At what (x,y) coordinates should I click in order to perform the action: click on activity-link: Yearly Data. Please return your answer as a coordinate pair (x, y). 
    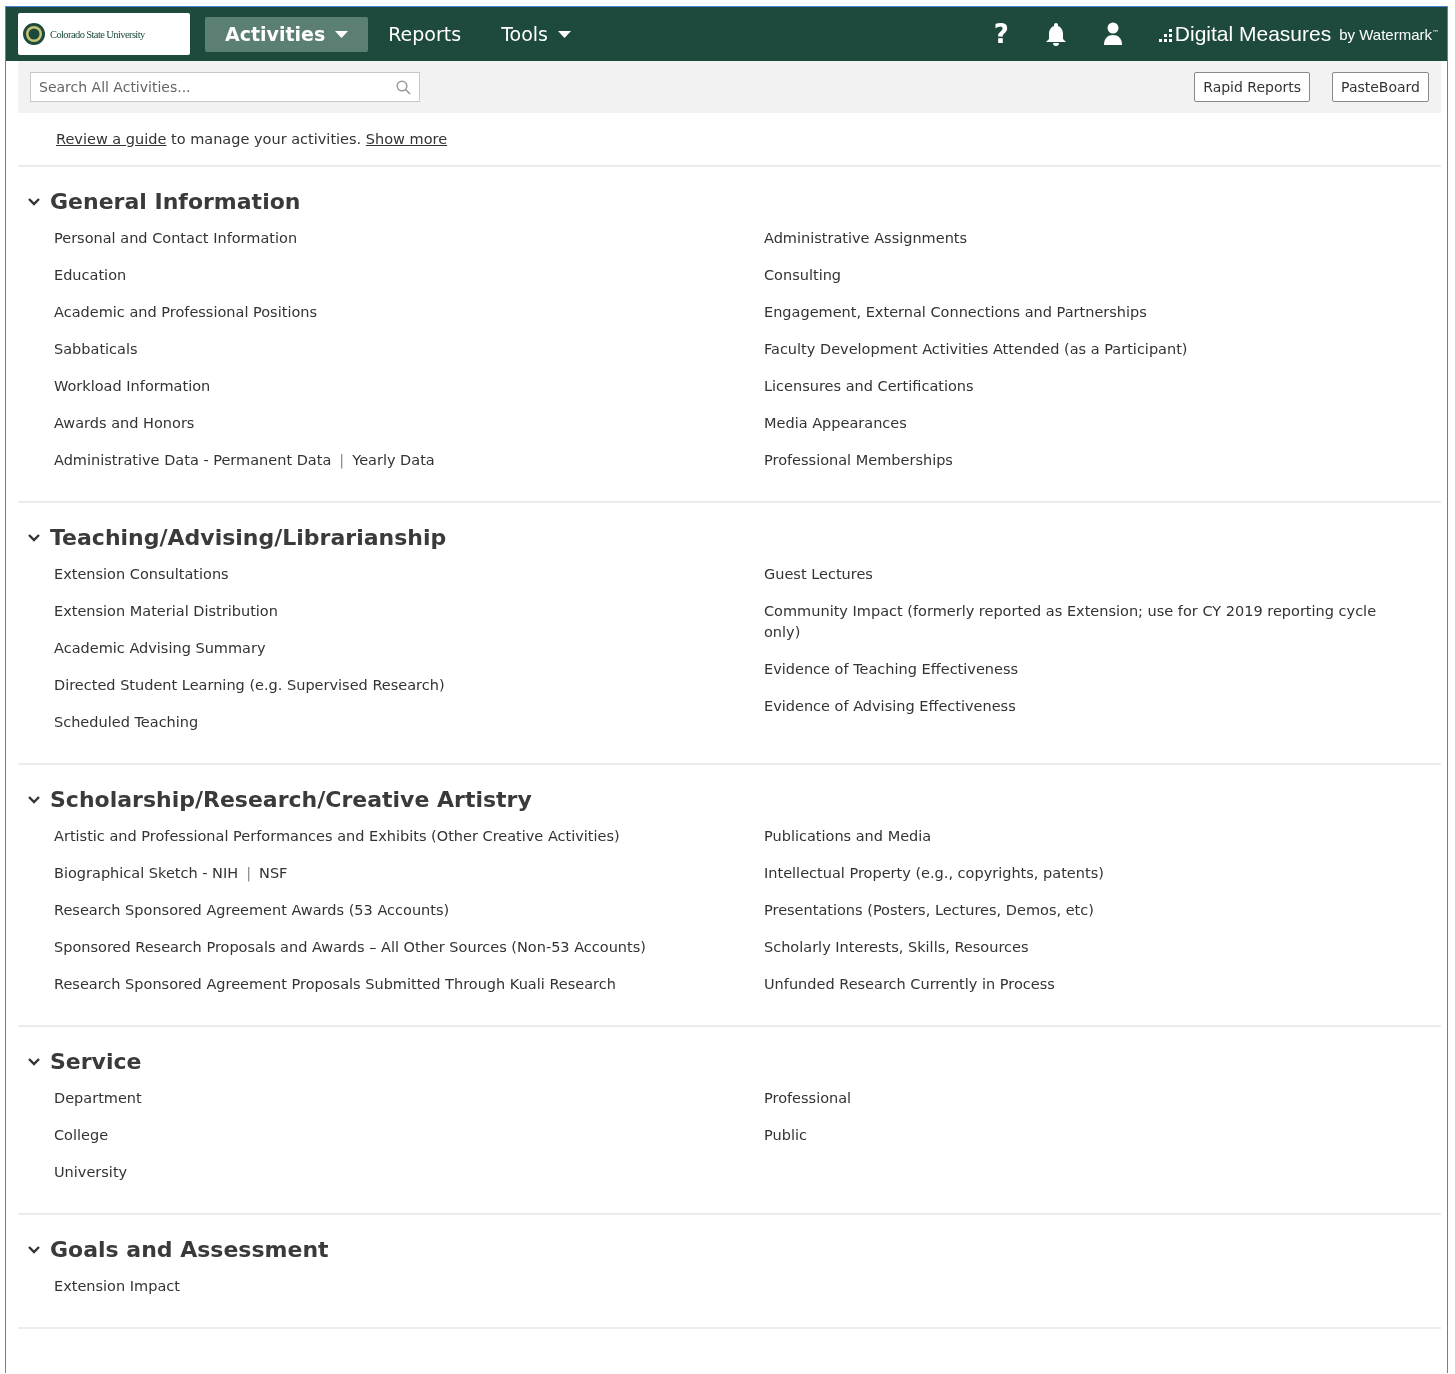
    Looking at the image, I should click on (393, 460).